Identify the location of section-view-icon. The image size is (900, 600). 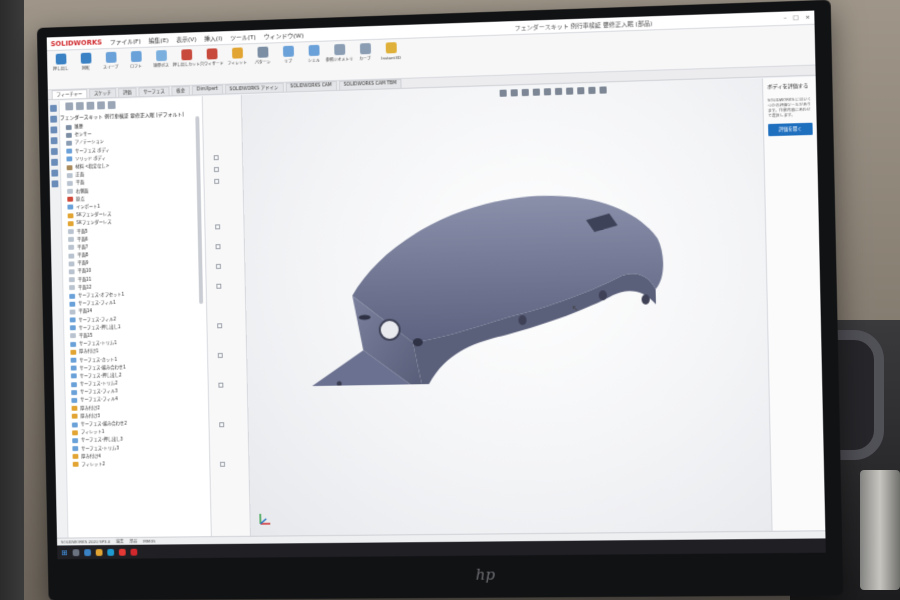
(536, 92).